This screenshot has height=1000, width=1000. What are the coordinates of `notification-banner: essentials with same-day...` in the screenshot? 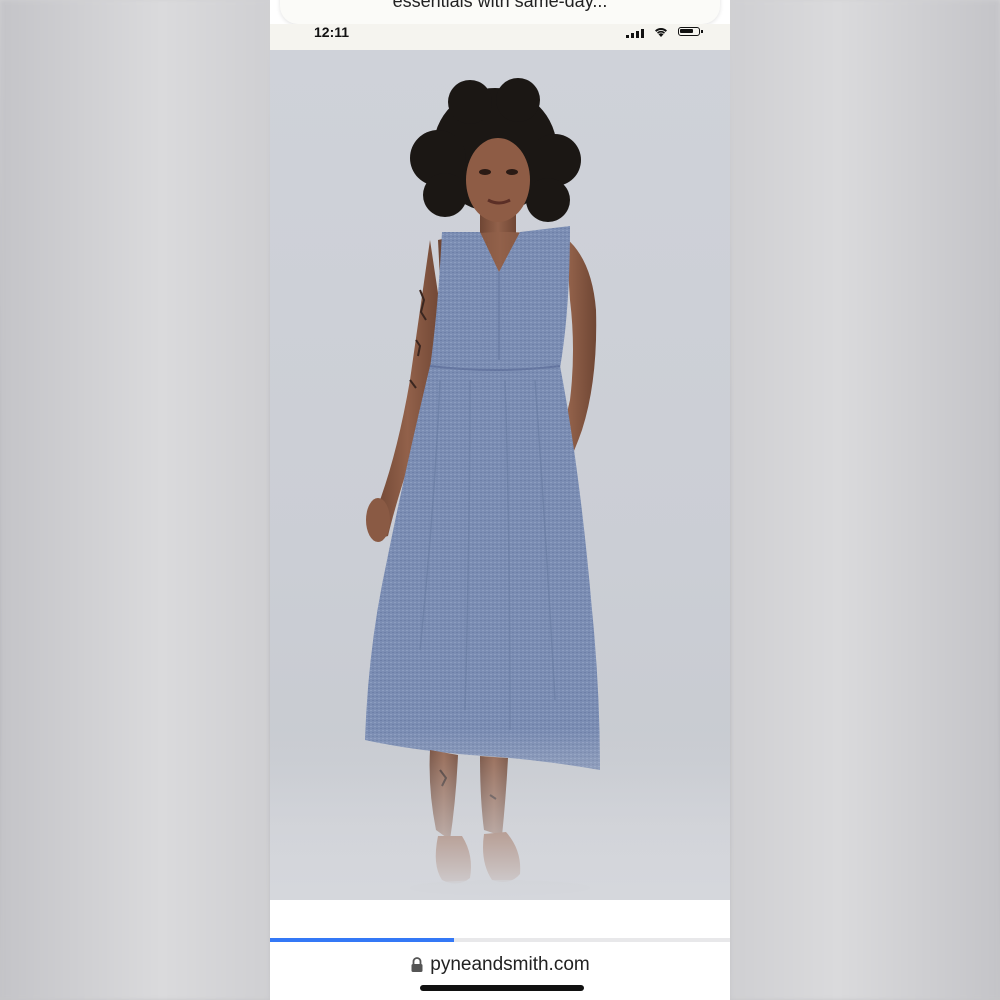 It's located at (500, 12).